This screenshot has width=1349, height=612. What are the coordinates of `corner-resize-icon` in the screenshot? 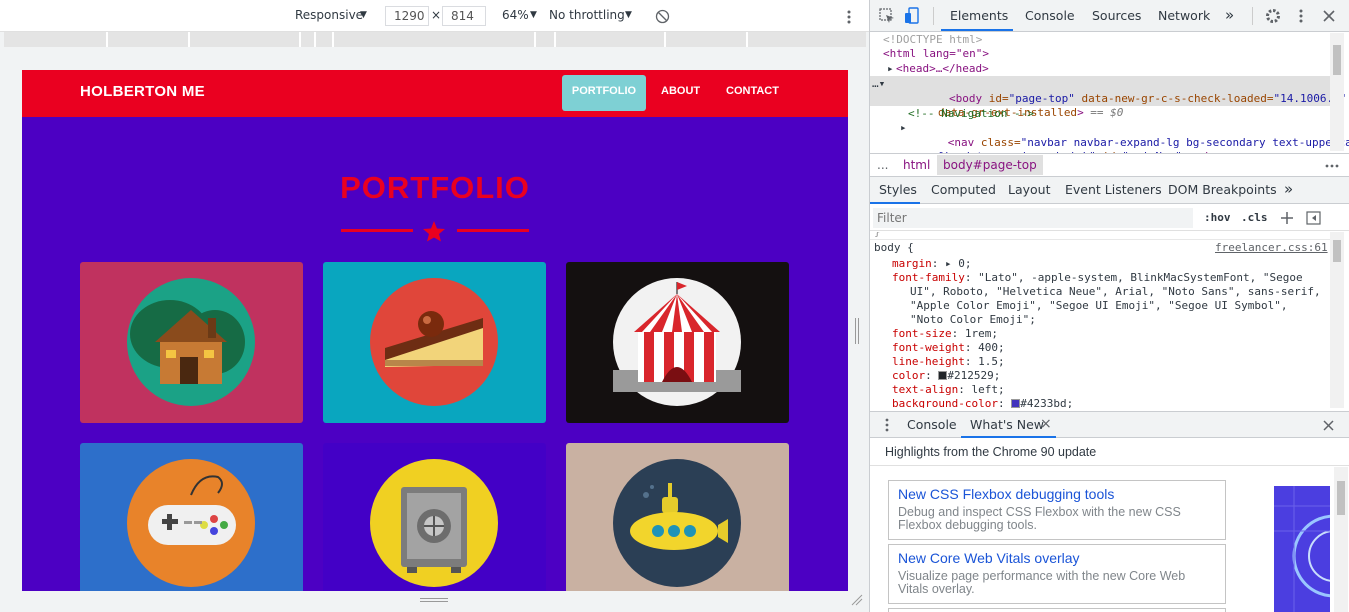 It's located at (857, 600).